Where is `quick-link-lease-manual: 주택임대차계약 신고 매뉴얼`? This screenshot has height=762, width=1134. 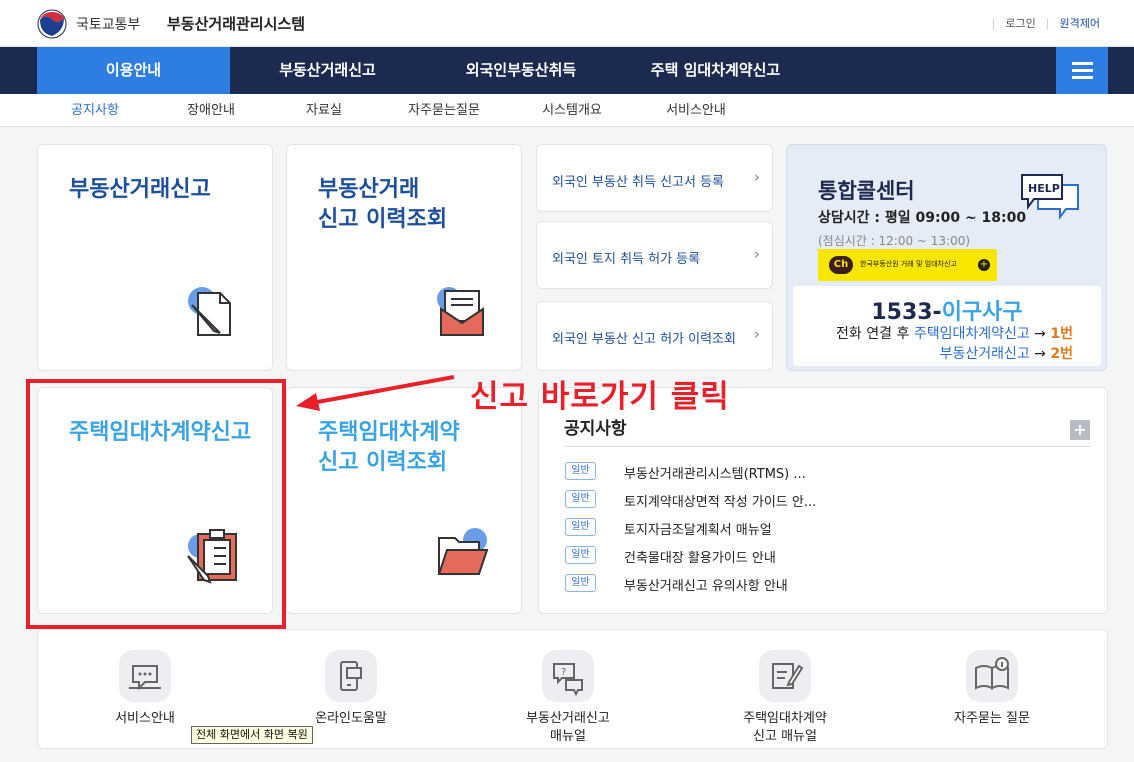
quick-link-lease-manual: 주택임대차계약 신고 매뉴얼 is located at coordinates (785, 689).